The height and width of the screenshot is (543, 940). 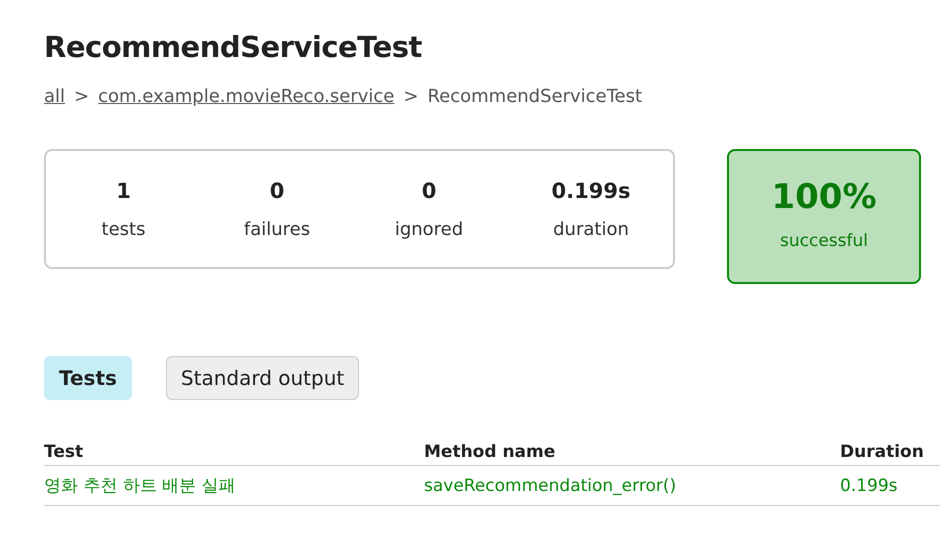 I want to click on success-rate-value: 100%, so click(x=824, y=197).